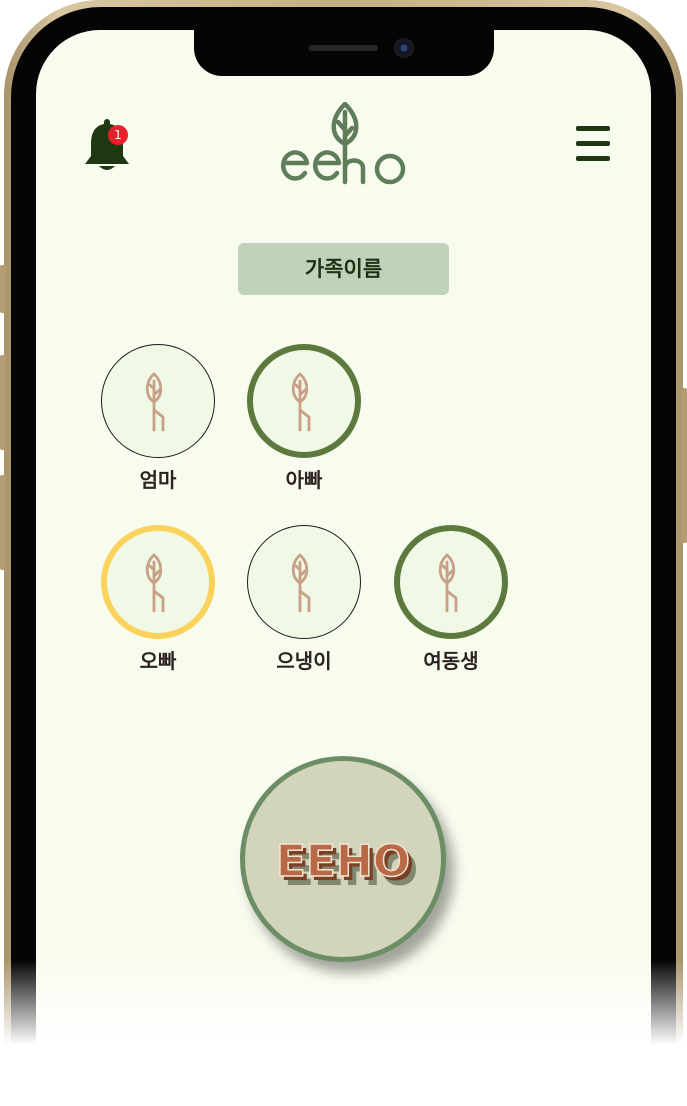 Image resolution: width=687 pixels, height=1106 pixels. I want to click on member-pet: 으냉이, so click(304, 599).